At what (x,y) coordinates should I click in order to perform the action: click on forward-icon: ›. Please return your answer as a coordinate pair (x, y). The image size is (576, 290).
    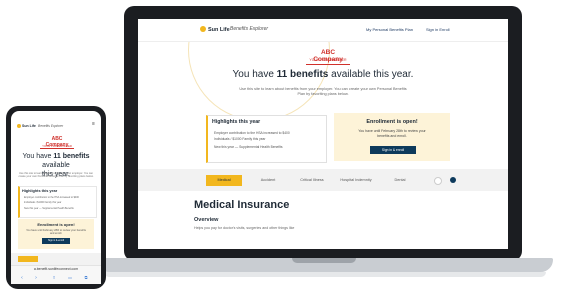
    Looking at the image, I should click on (36, 278).